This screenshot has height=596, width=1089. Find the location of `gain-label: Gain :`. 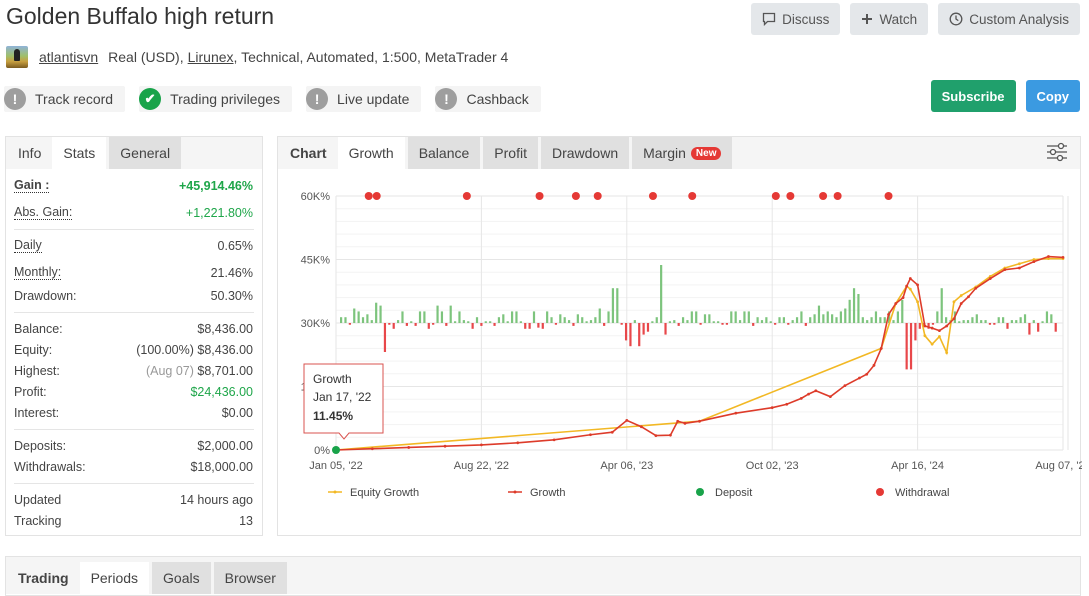

gain-label: Gain : is located at coordinates (32, 185).